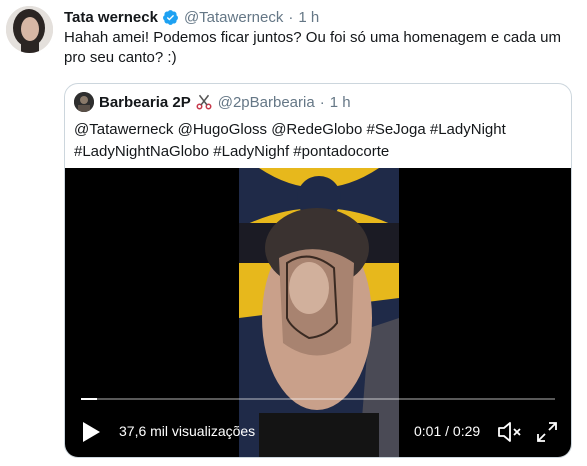 The image size is (587, 466). I want to click on verified-badge-icon, so click(170, 17).